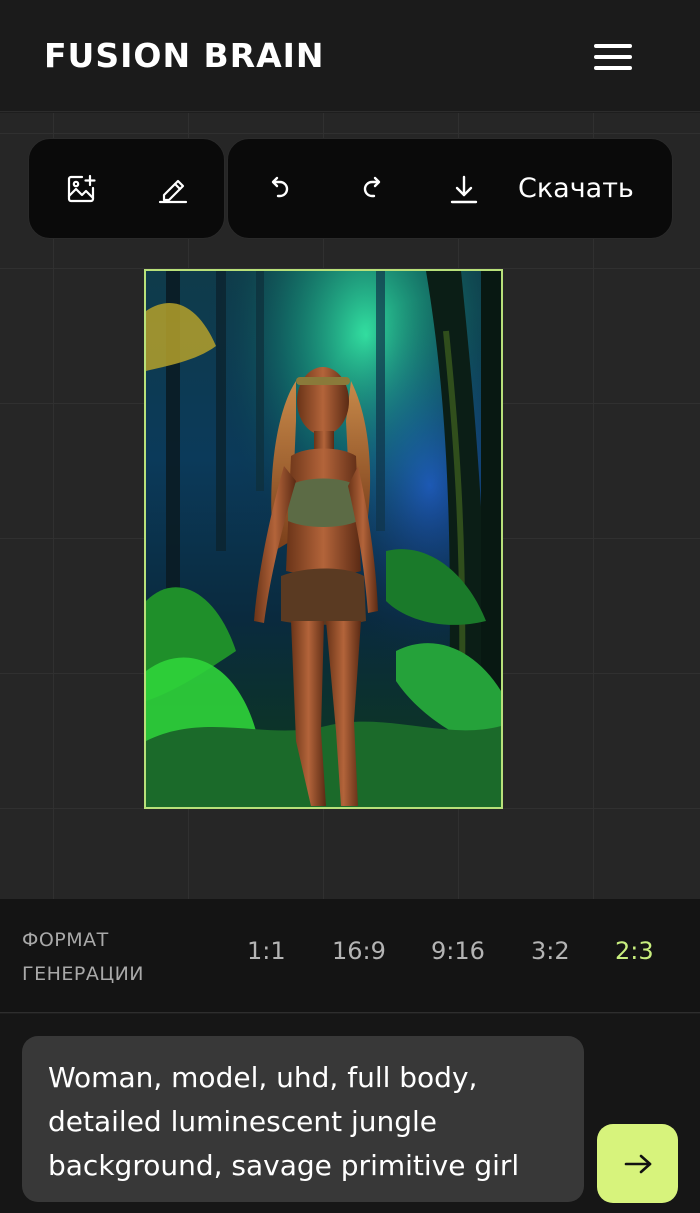 This screenshot has width=700, height=1213. I want to click on format-label-line2: ГЕНЕРАЦИИ, so click(83, 974).